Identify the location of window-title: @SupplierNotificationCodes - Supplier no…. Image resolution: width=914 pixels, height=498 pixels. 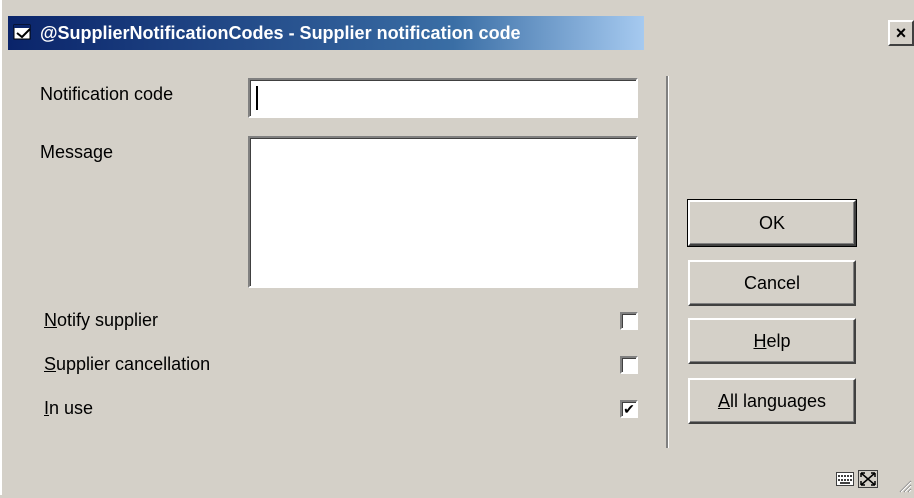
(280, 32).